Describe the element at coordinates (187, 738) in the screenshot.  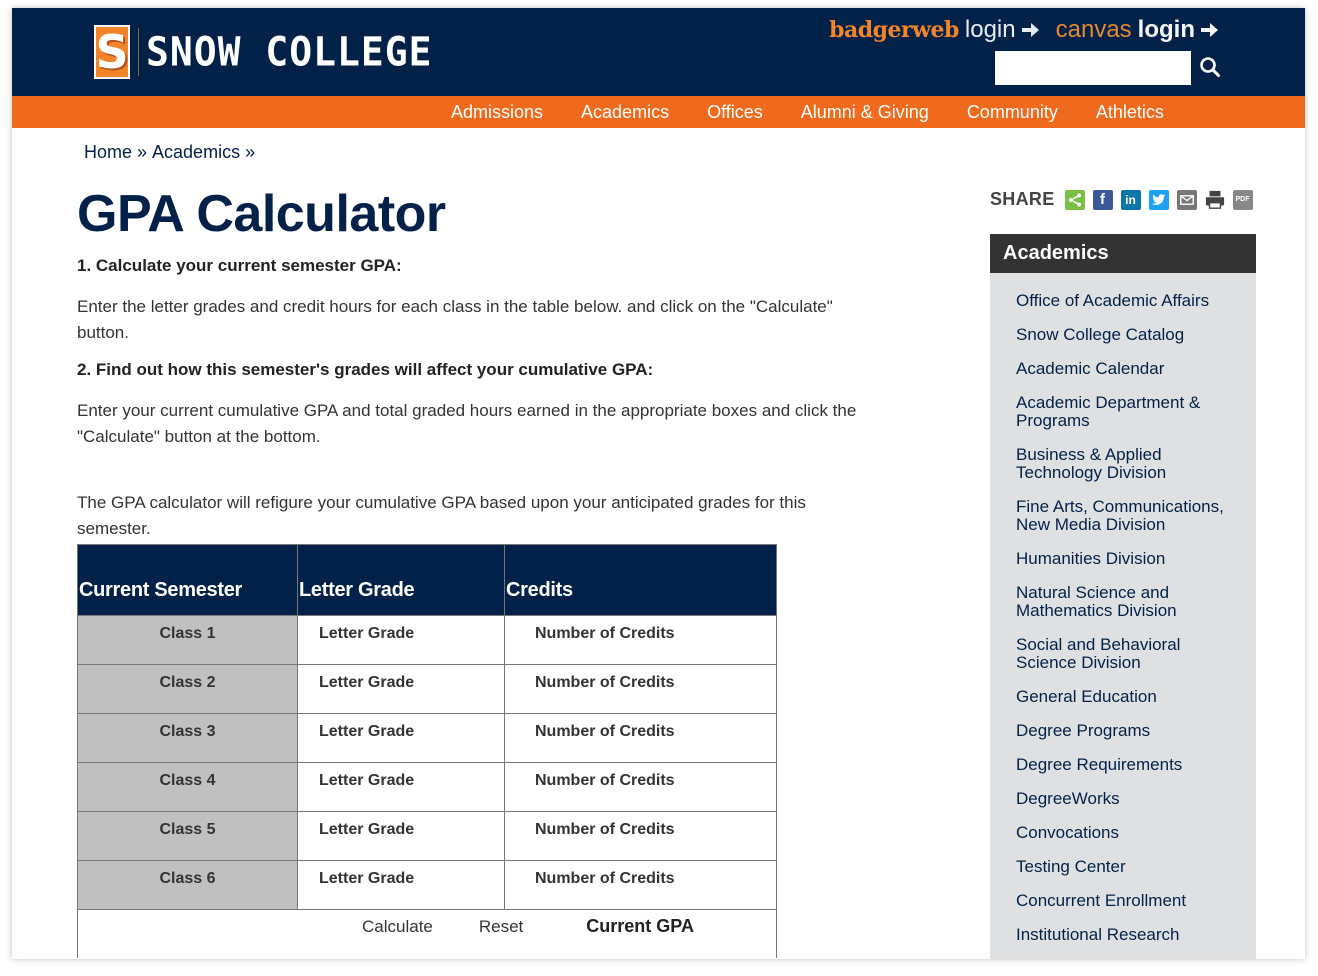
I see `class-label: Class 3` at that location.